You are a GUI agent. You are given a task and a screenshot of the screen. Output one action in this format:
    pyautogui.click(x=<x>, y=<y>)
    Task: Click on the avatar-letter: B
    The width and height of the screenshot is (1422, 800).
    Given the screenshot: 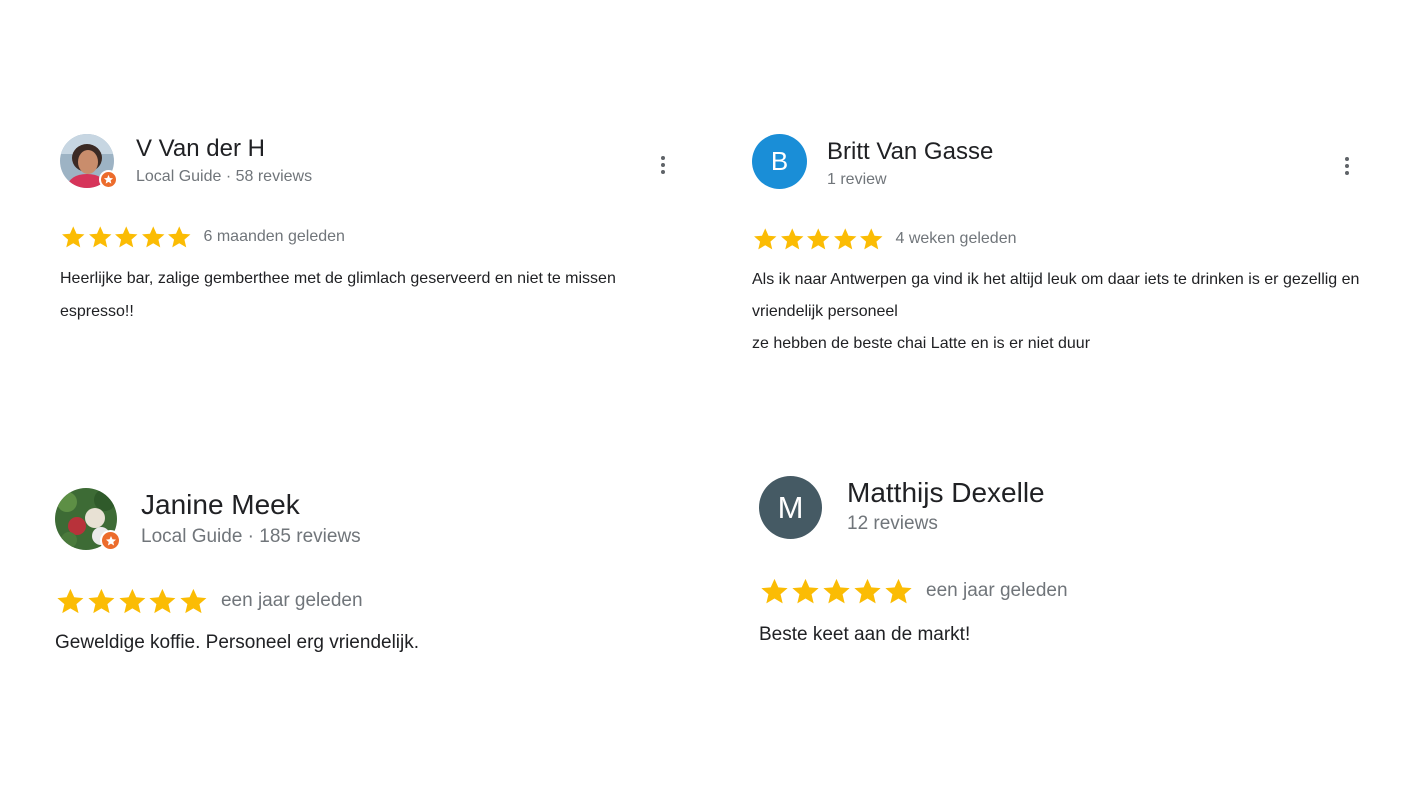 What is the action you would take?
    pyautogui.click(x=779, y=161)
    